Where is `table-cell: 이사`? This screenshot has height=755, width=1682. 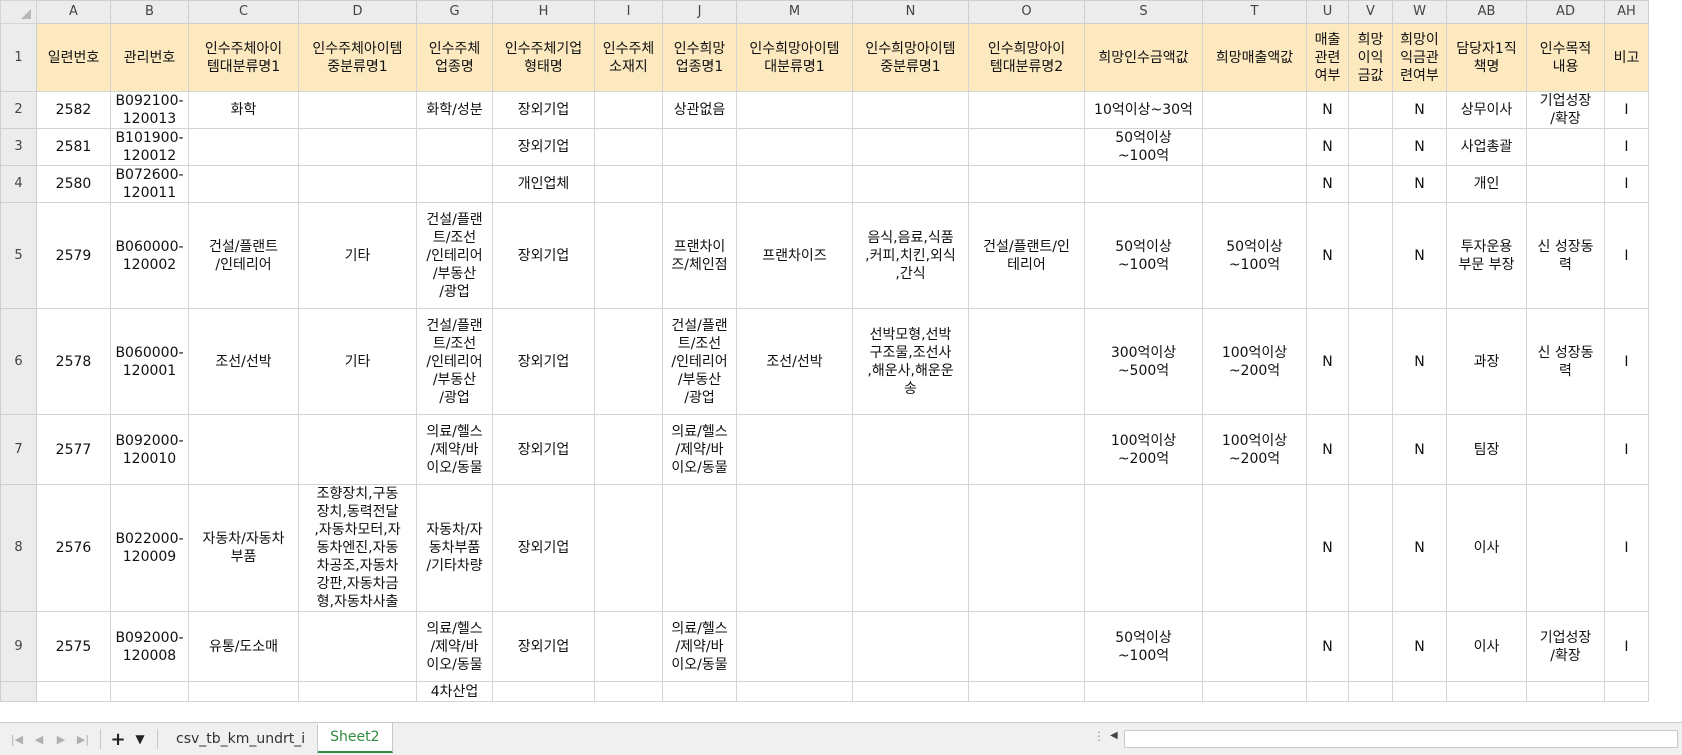 table-cell: 이사 is located at coordinates (1486, 646).